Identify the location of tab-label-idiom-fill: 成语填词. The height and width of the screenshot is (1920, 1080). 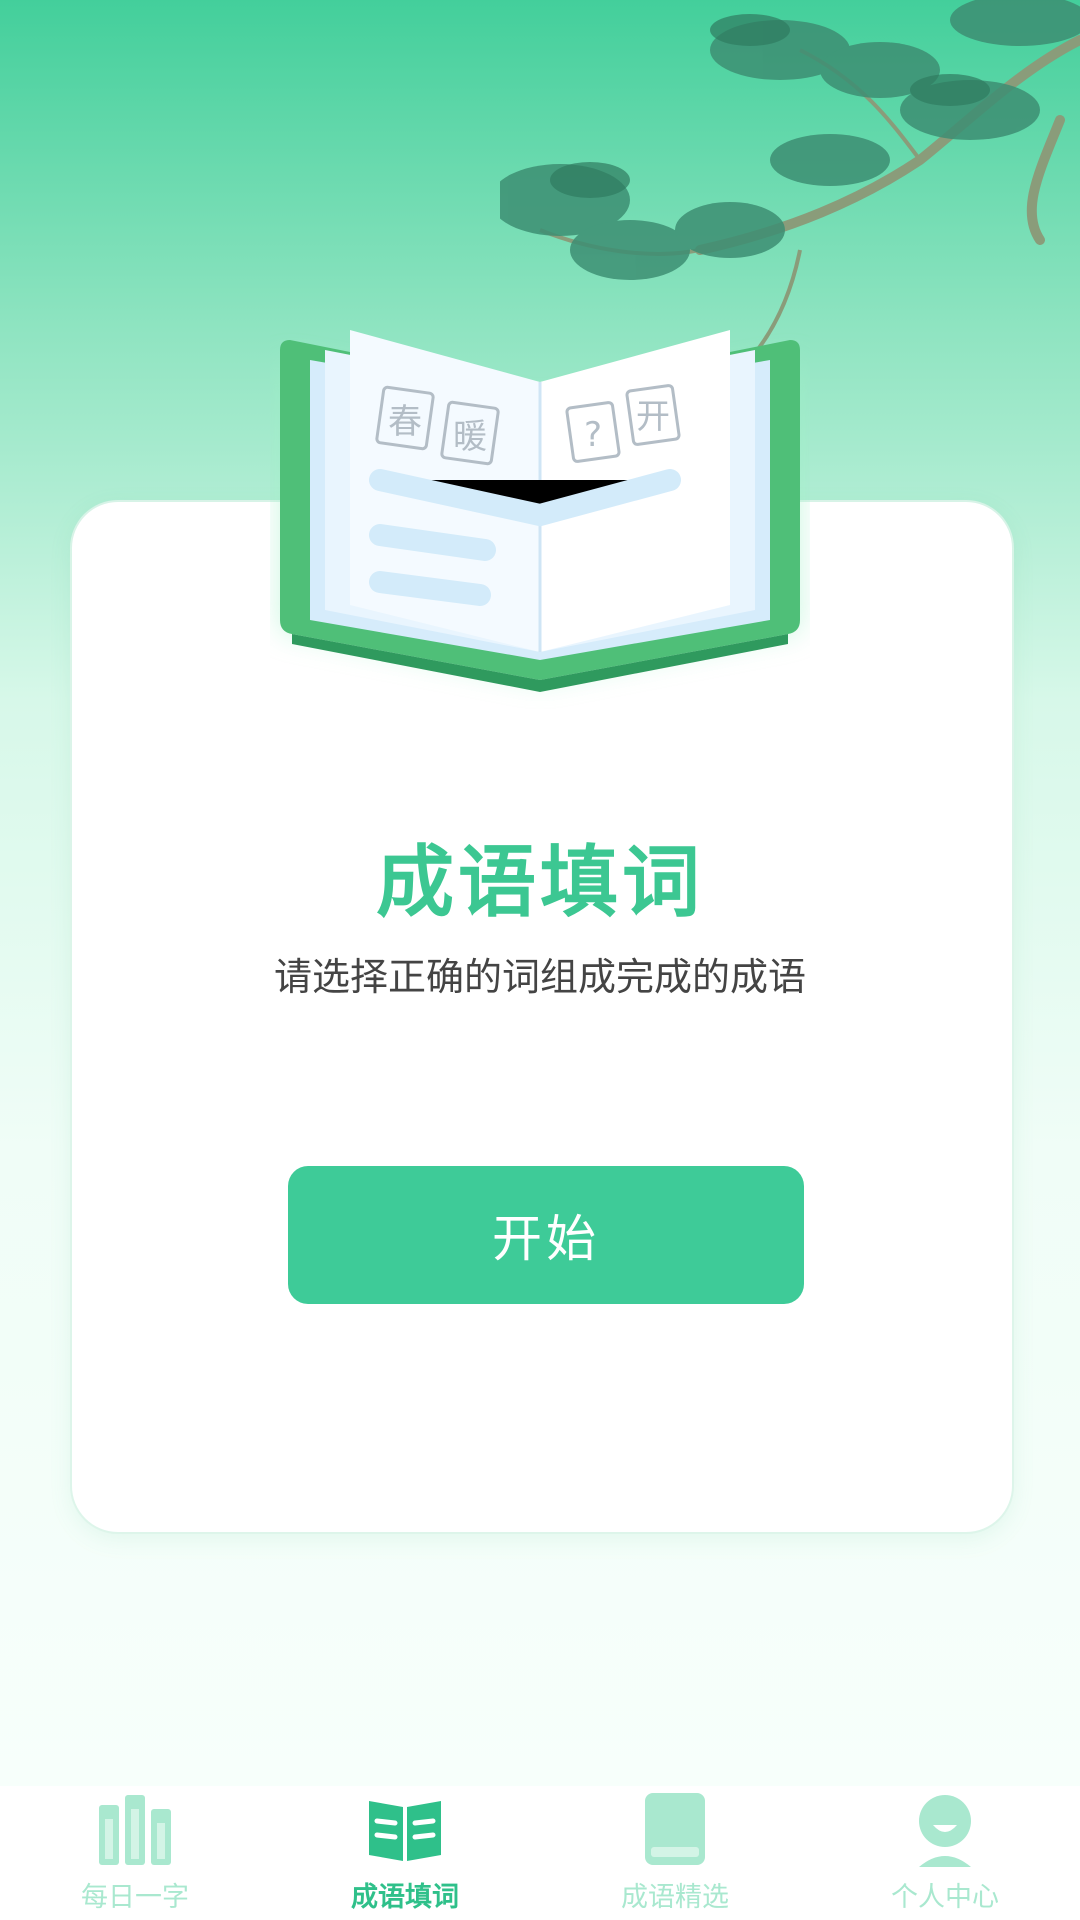
(405, 1897).